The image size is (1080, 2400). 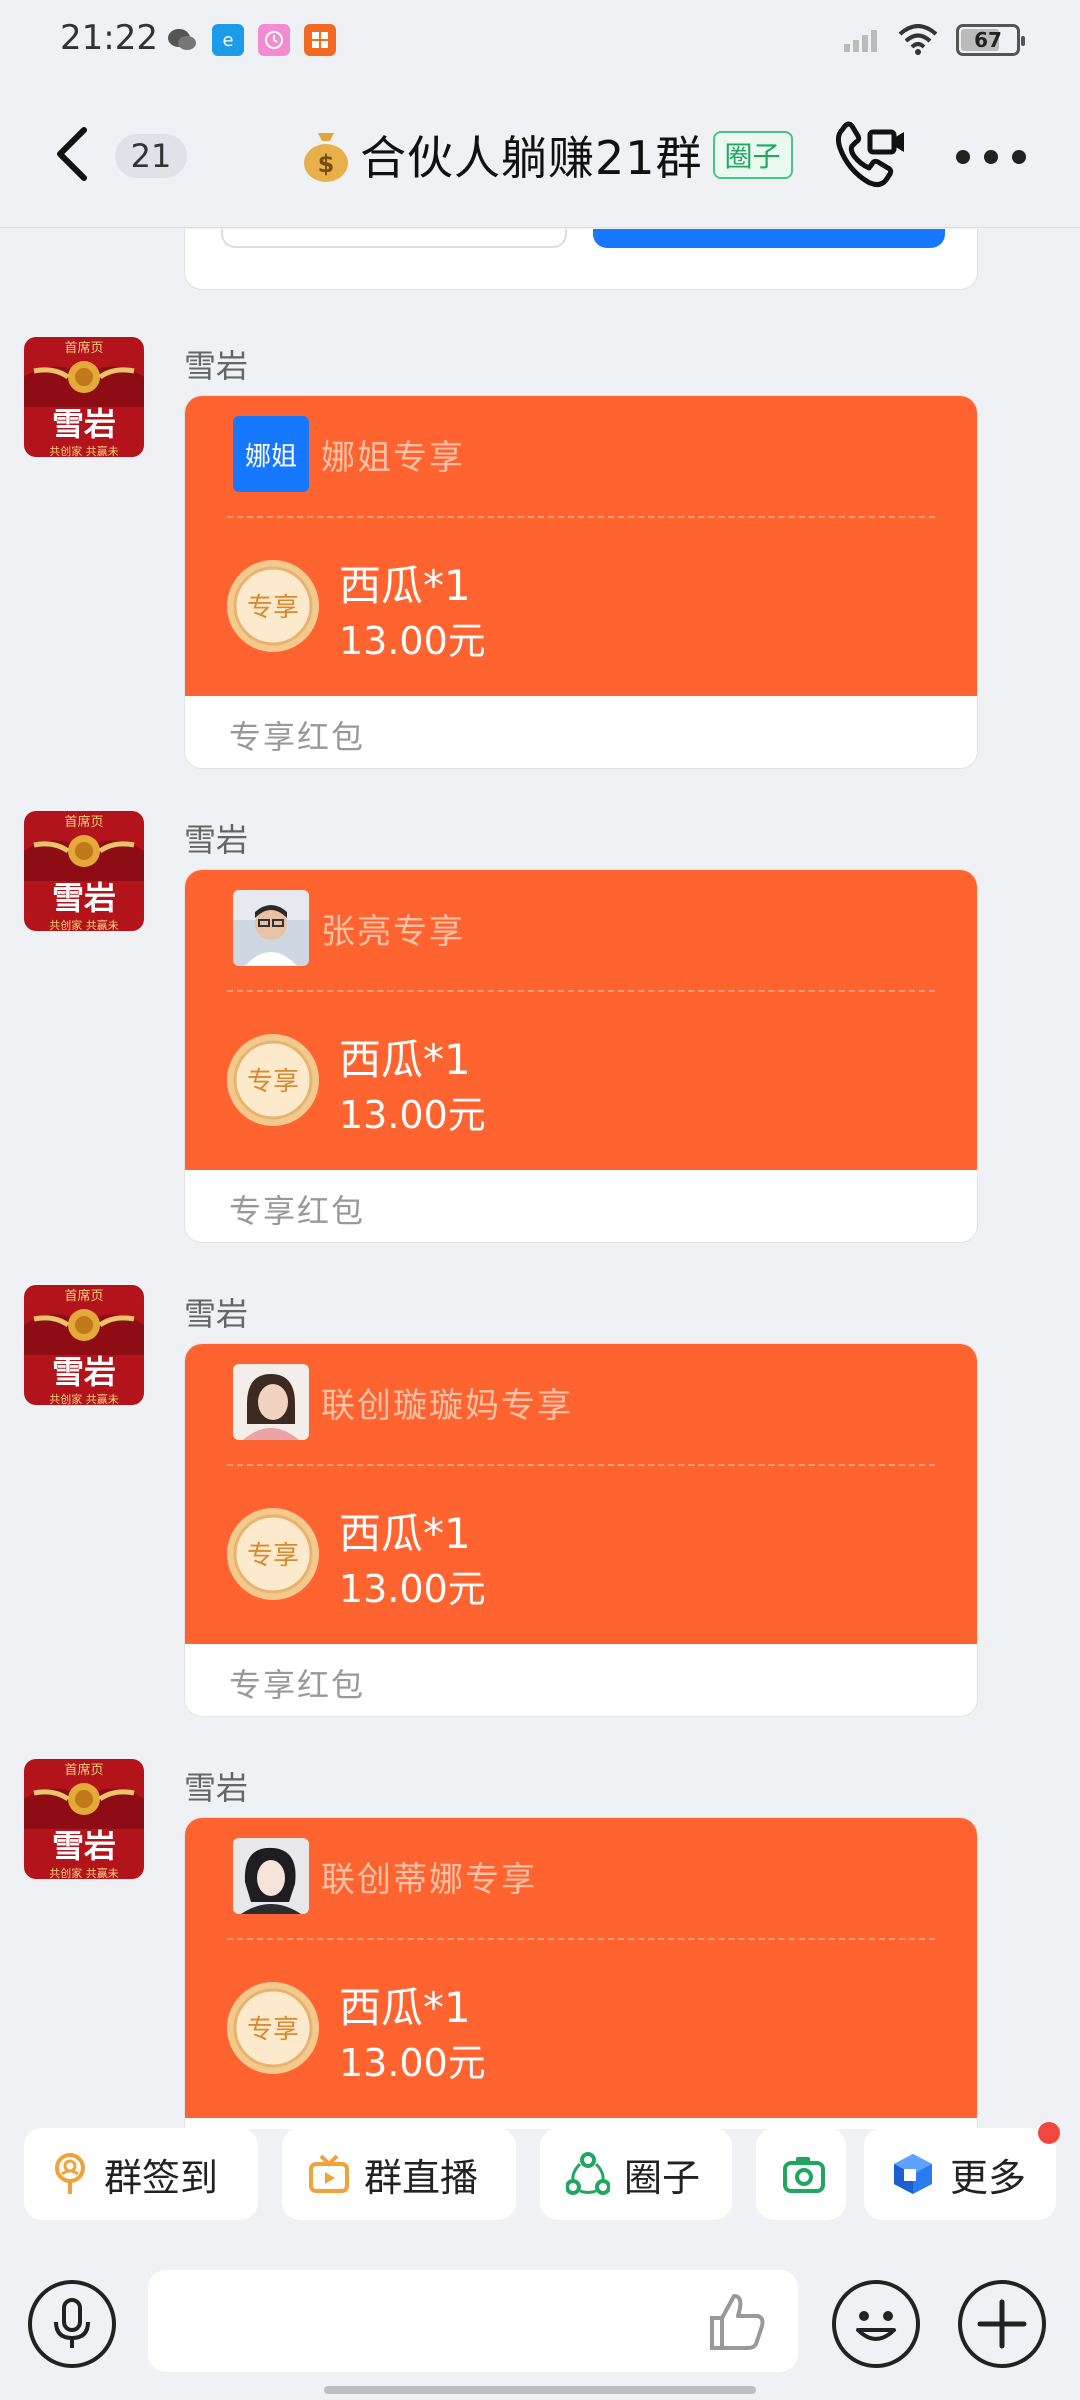 What do you see at coordinates (588, 2173) in the screenshot?
I see `circle-icon` at bounding box center [588, 2173].